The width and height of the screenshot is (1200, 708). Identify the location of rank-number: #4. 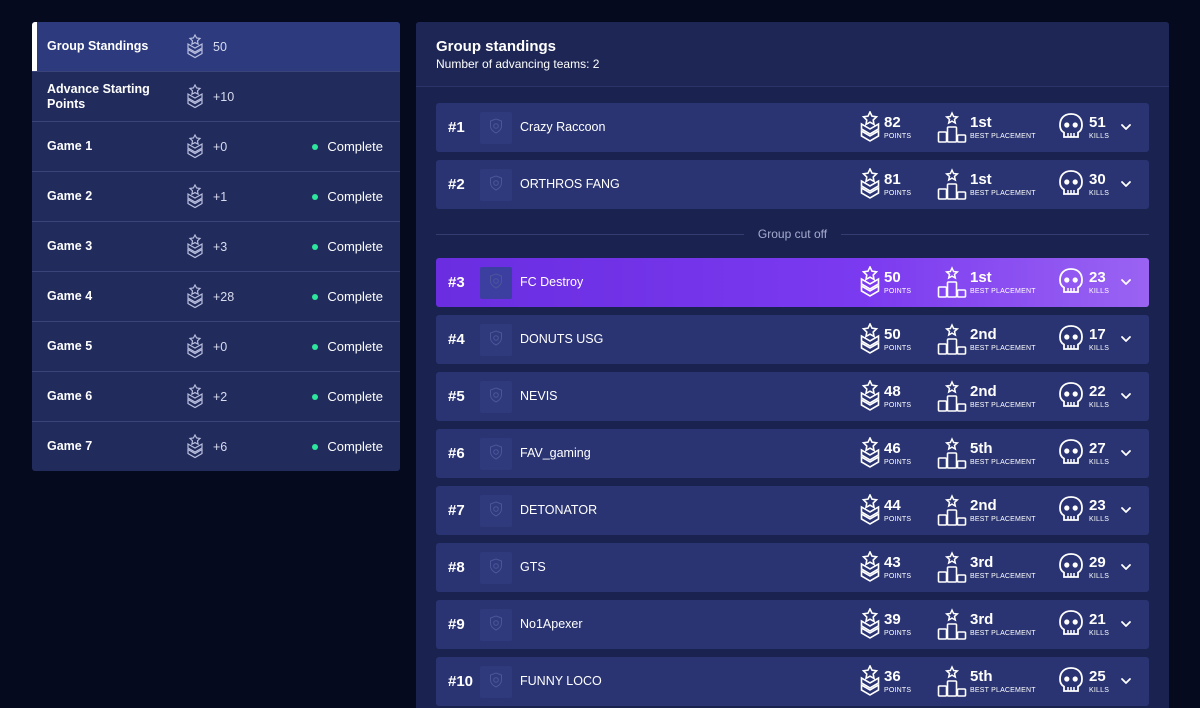
(456, 339).